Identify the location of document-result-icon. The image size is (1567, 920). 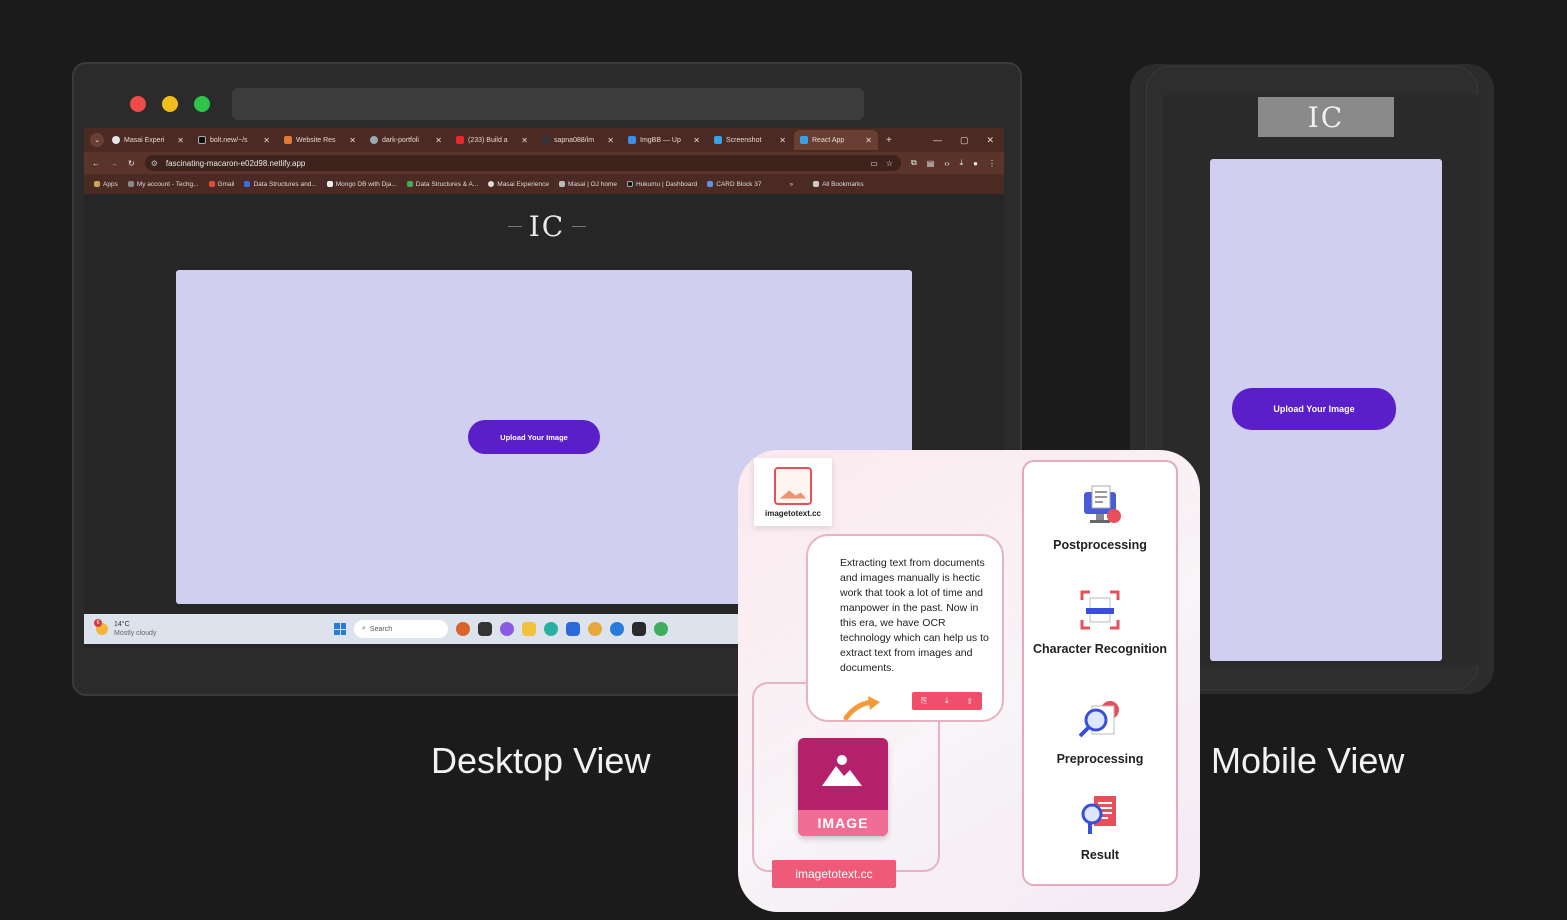
(1098, 815).